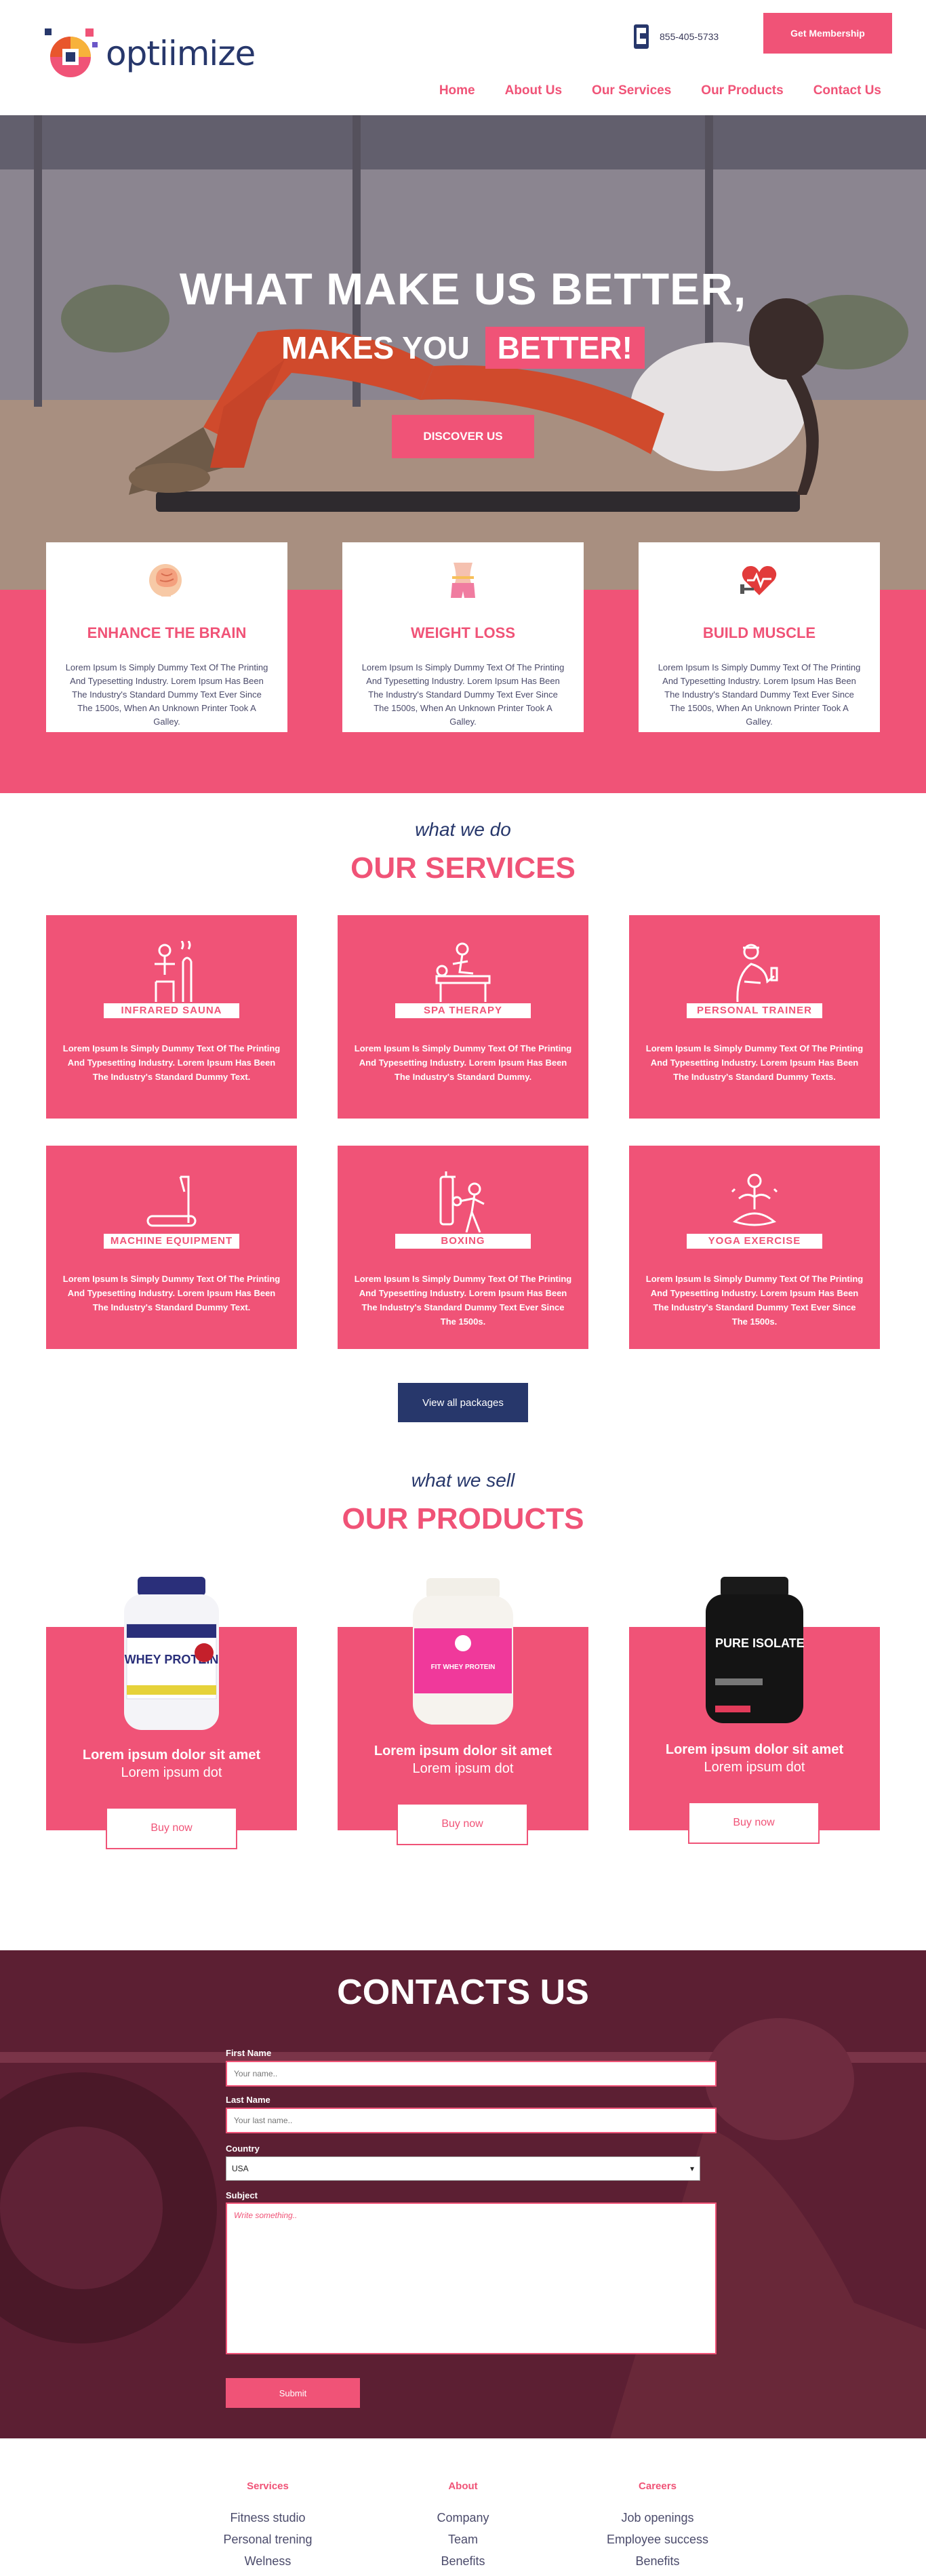 The width and height of the screenshot is (926, 2576). I want to click on hero-subtitle: MAKES YOU BETTER!, so click(463, 348).